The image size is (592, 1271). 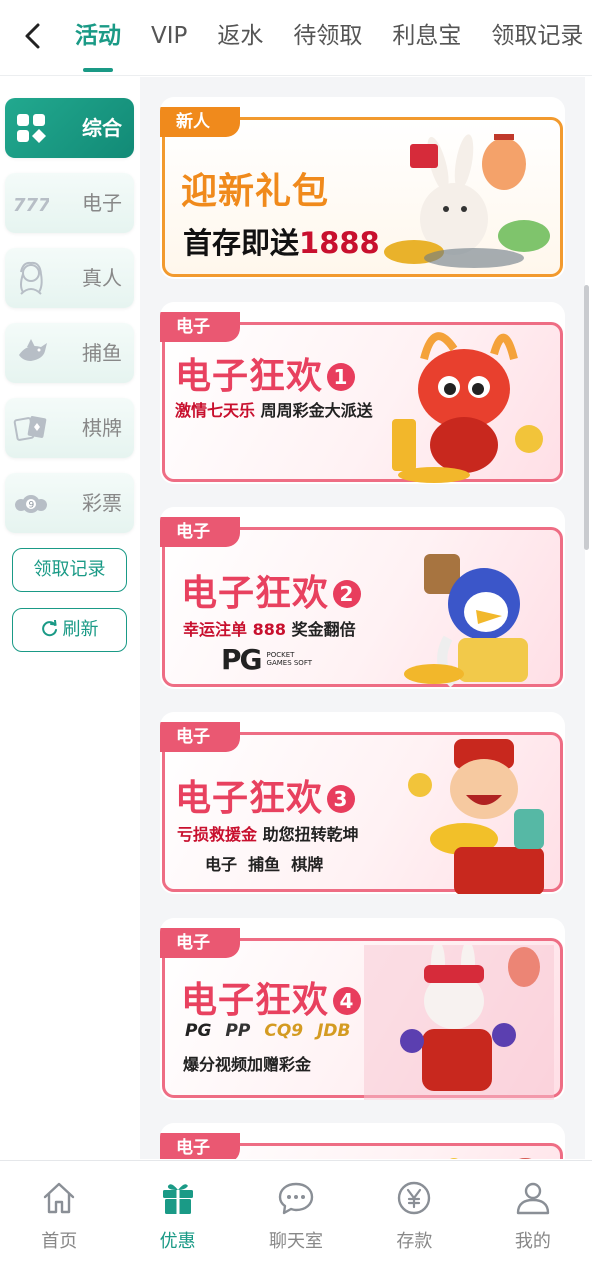 What do you see at coordinates (69, 570) in the screenshot?
I see `claim-record-button: 领取记录` at bounding box center [69, 570].